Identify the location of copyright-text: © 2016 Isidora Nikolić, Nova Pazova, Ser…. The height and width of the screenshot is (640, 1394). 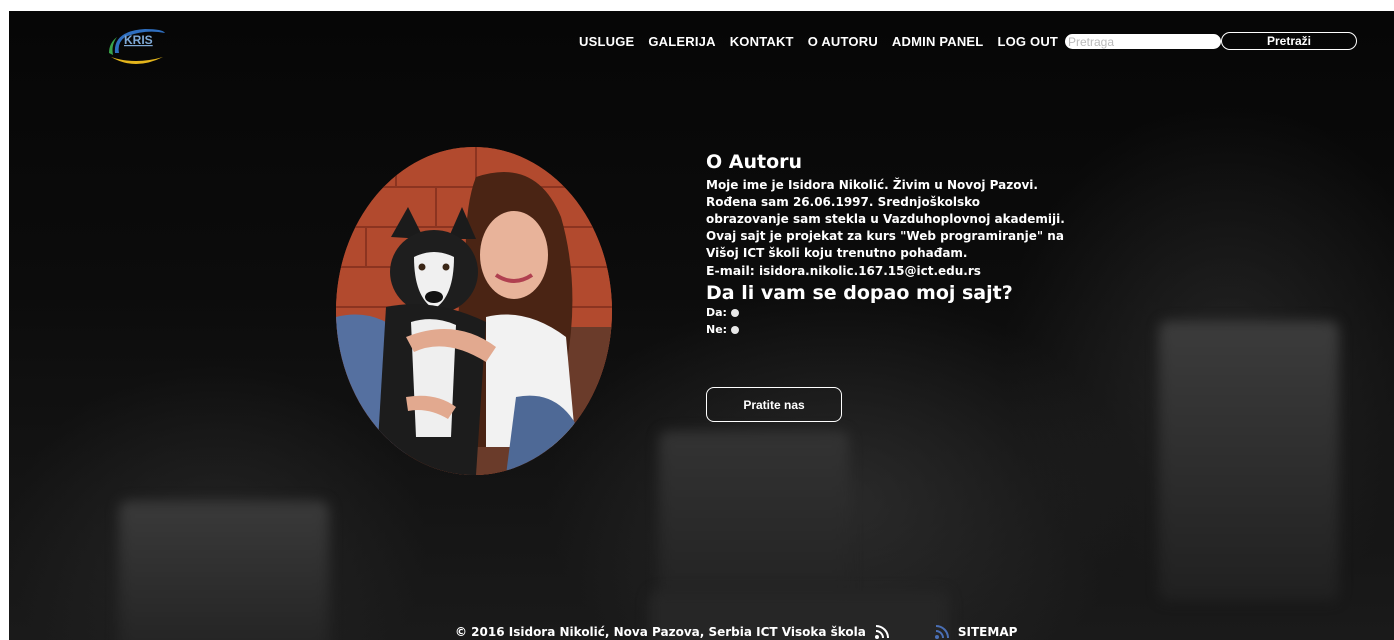
(660, 632).